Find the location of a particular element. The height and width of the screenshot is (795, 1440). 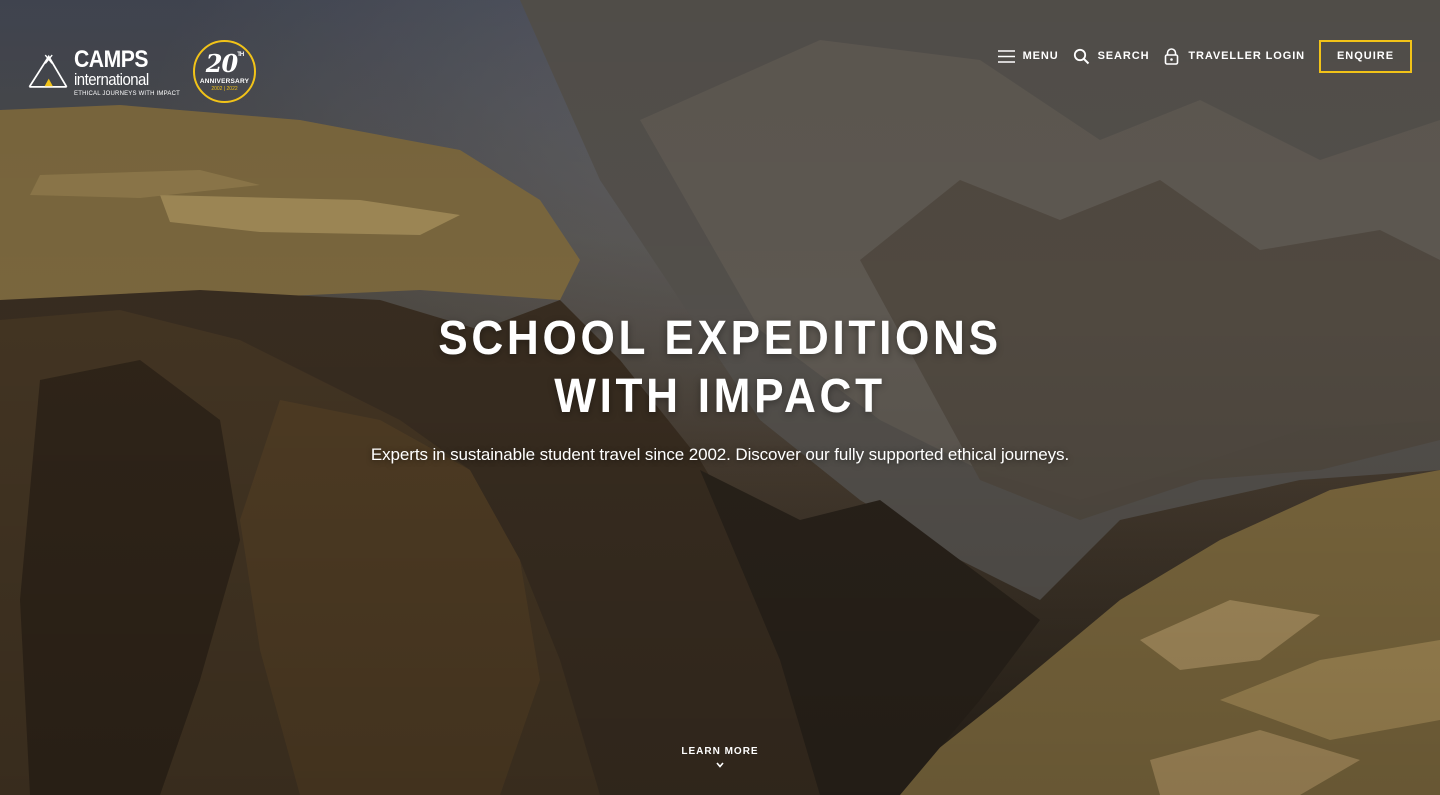

search-button: SEARCH is located at coordinates (1111, 56).